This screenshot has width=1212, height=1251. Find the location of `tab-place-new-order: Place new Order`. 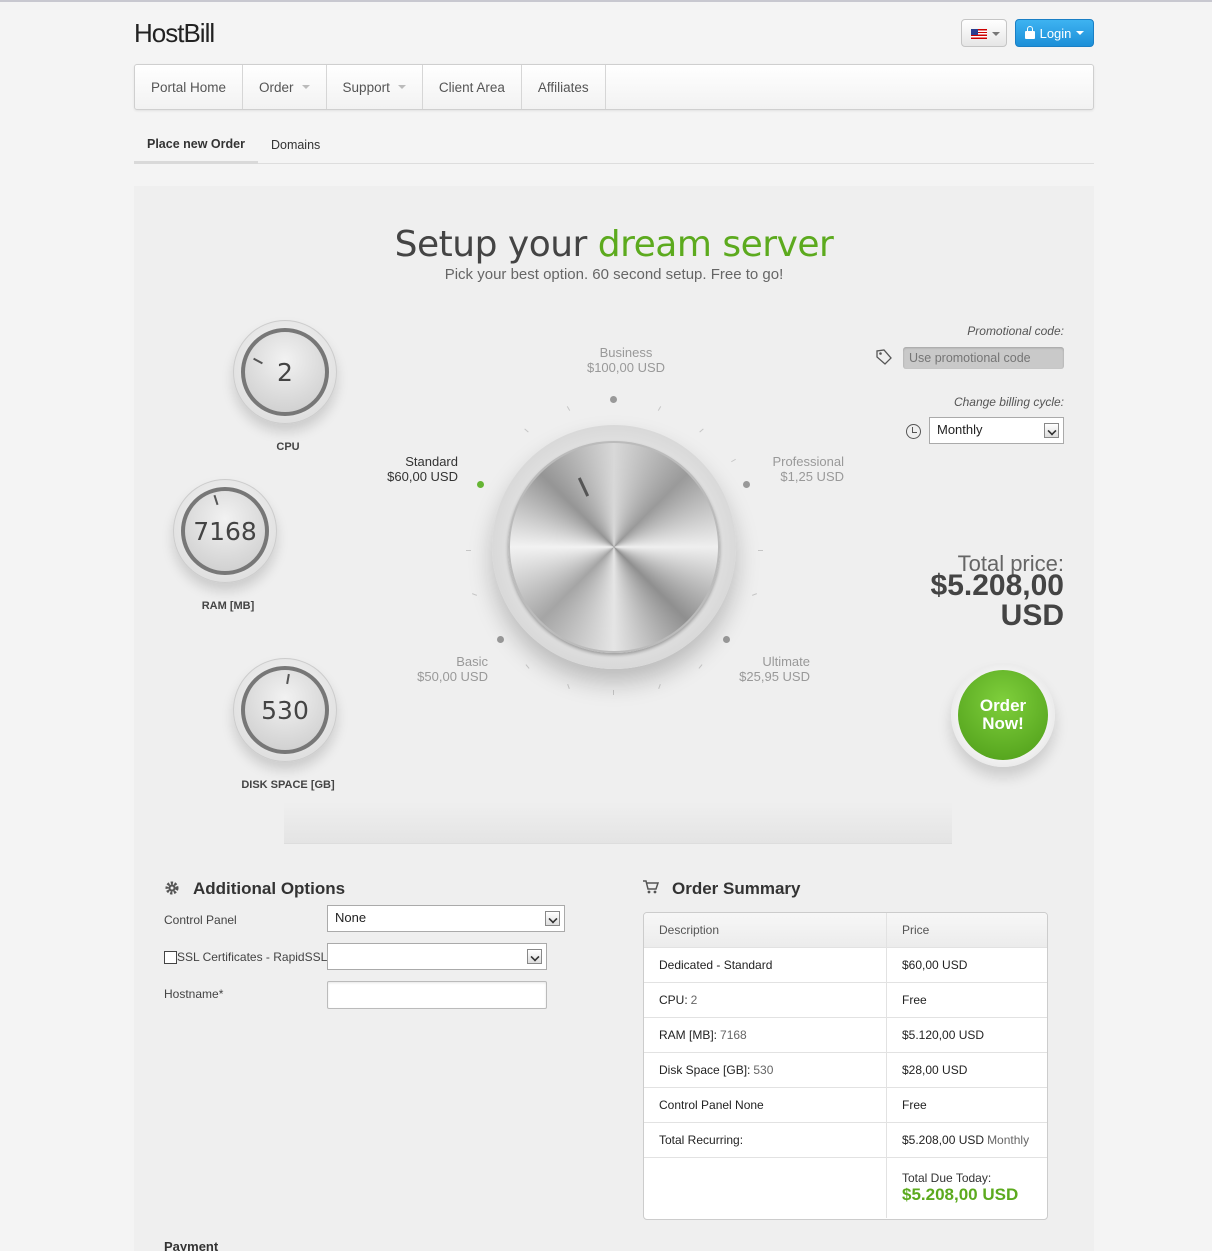

tab-place-new-order: Place new Order is located at coordinates (196, 145).